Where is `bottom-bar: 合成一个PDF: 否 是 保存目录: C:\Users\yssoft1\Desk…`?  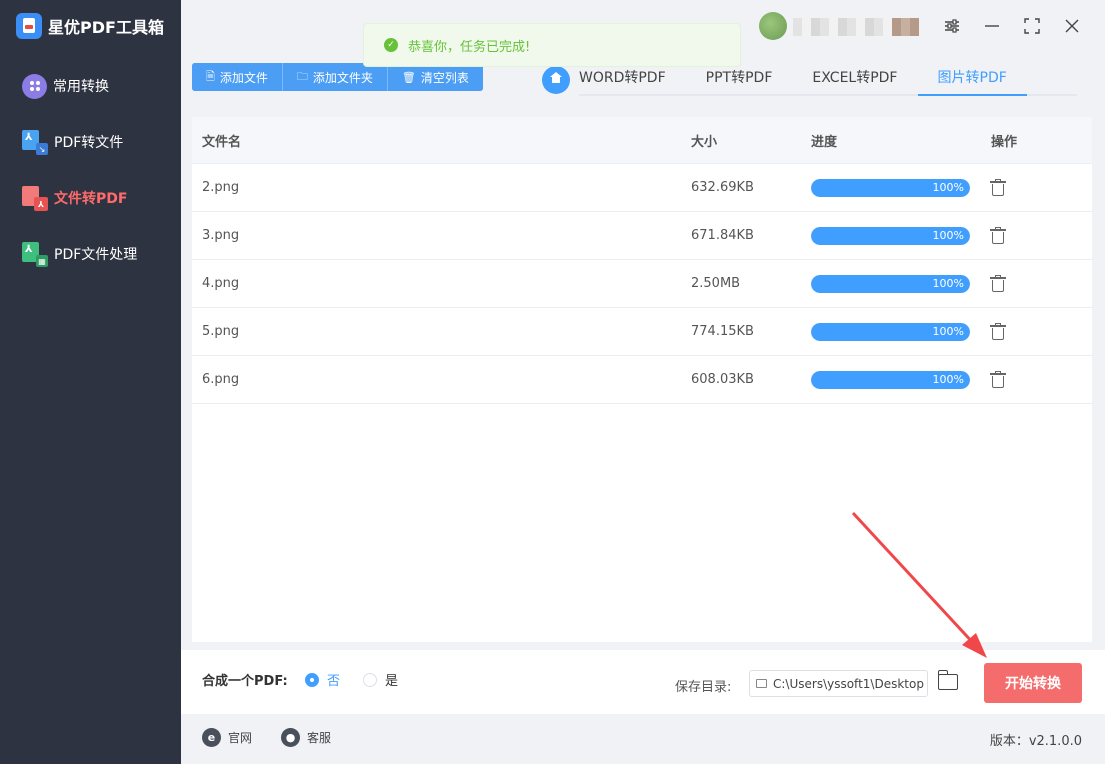 bottom-bar: 合成一个PDF: 否 是 保存目录: C:\Users\yssoft1\Desk… is located at coordinates (643, 682).